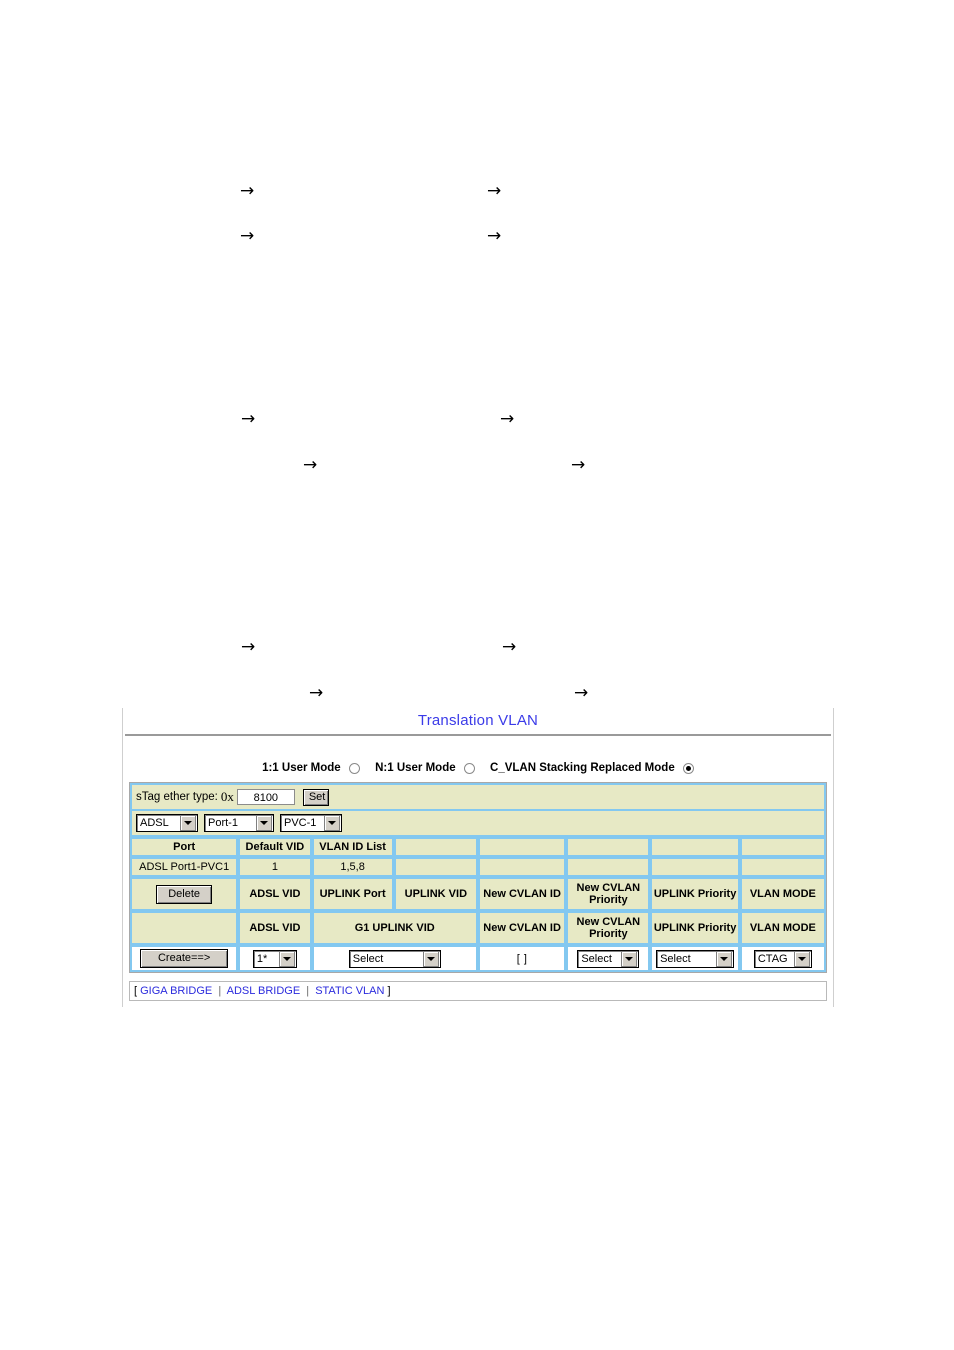  Describe the element at coordinates (275, 867) in the screenshot. I see `cell-default-vid: 1` at that location.